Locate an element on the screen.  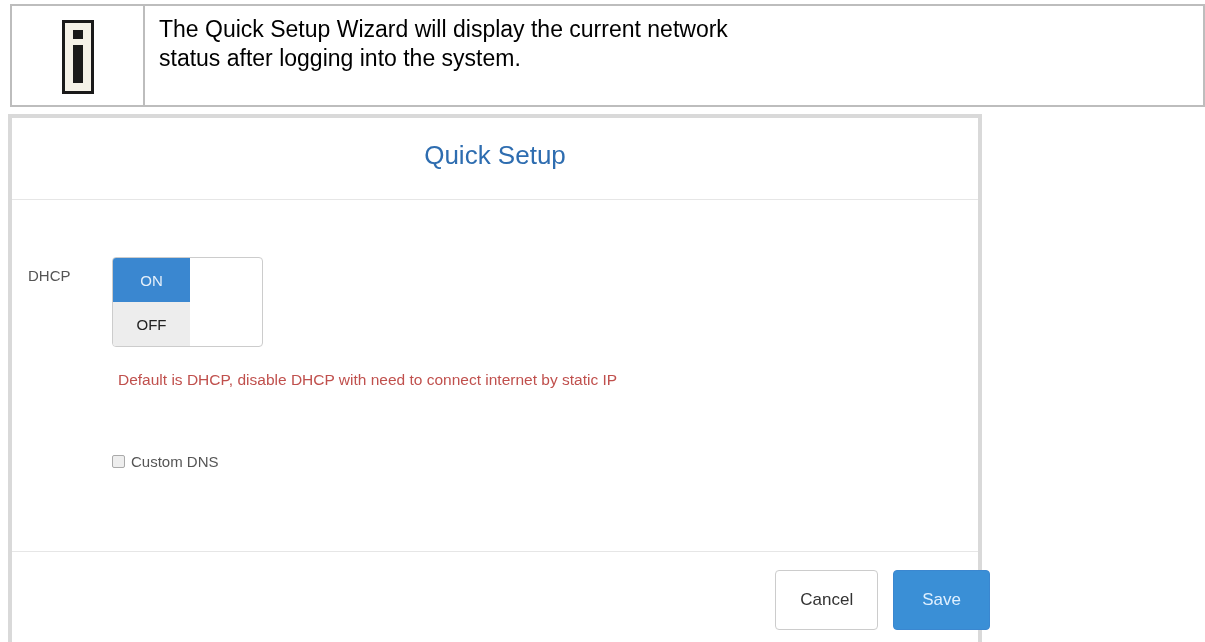
checkbox-label: Custom DNS is located at coordinates (175, 461).